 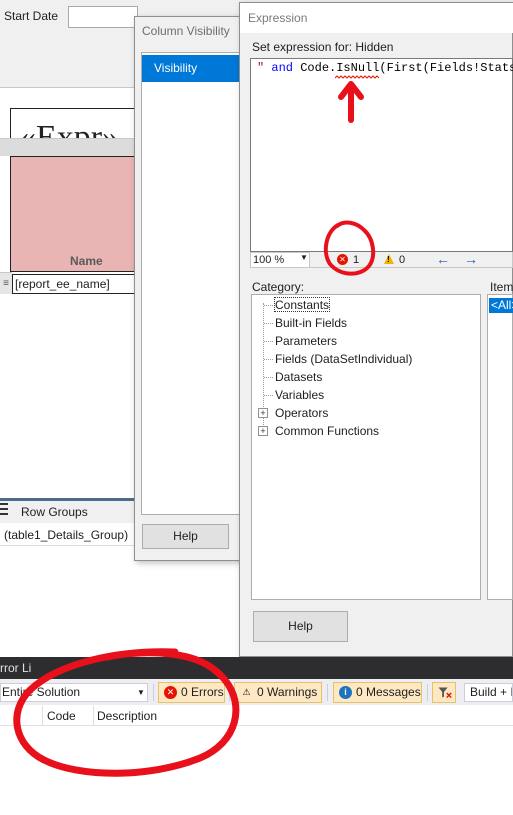 What do you see at coordinates (256, 668) in the screenshot?
I see `error-list-titlebar` at bounding box center [256, 668].